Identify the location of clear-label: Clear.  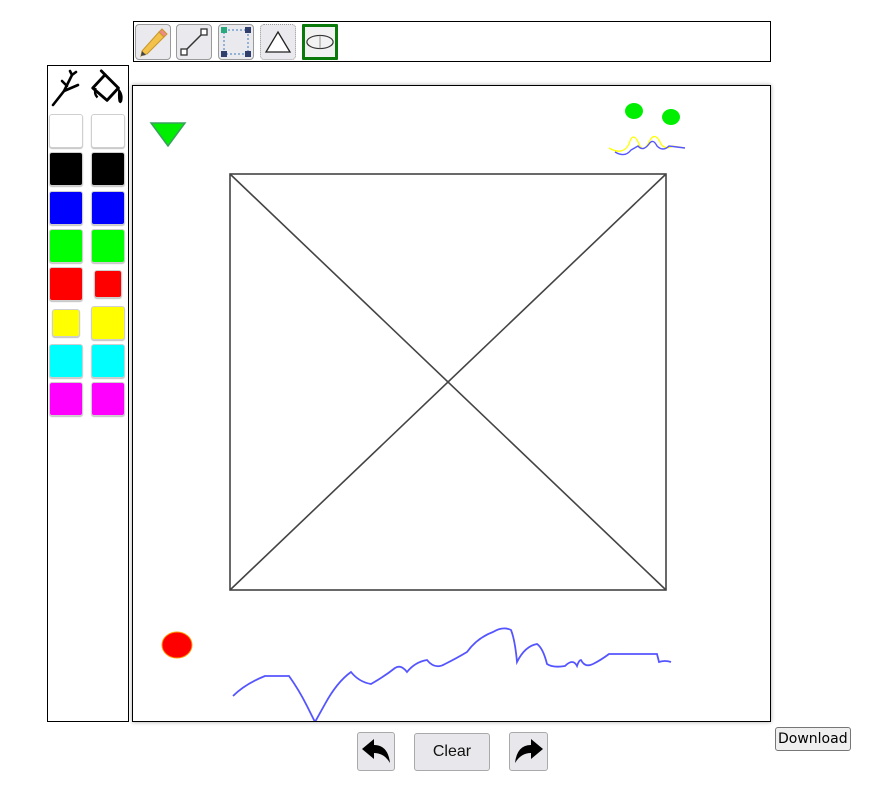
(452, 751).